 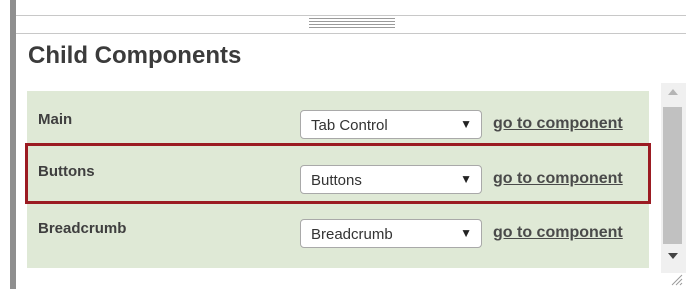 I want to click on component-select: Breadcrumb ▼, so click(x=391, y=233).